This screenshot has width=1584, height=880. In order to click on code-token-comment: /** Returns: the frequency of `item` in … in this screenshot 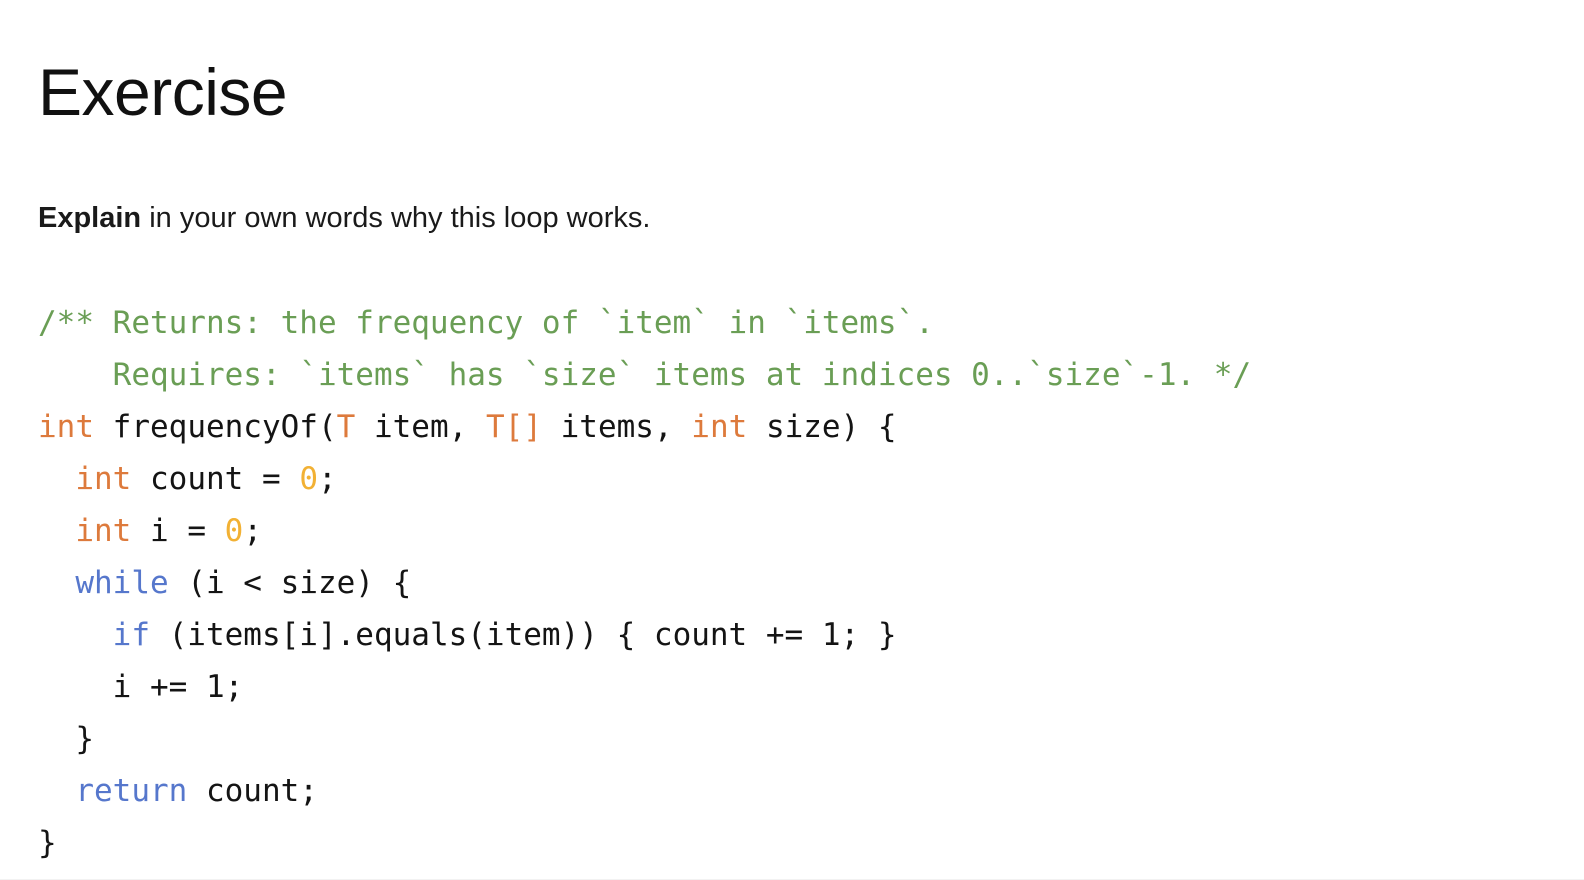, I will do `click(486, 323)`.